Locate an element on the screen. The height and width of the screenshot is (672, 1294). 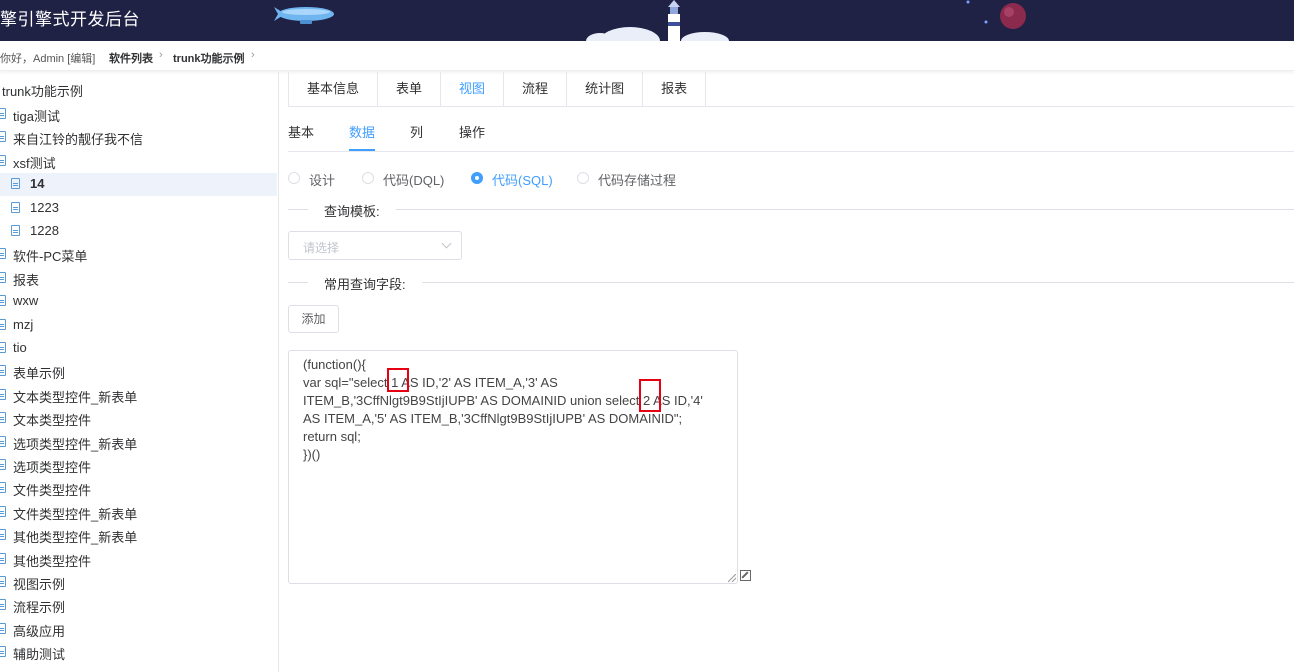
sidebar-item: 选项类型控件_新表单 is located at coordinates (138, 442).